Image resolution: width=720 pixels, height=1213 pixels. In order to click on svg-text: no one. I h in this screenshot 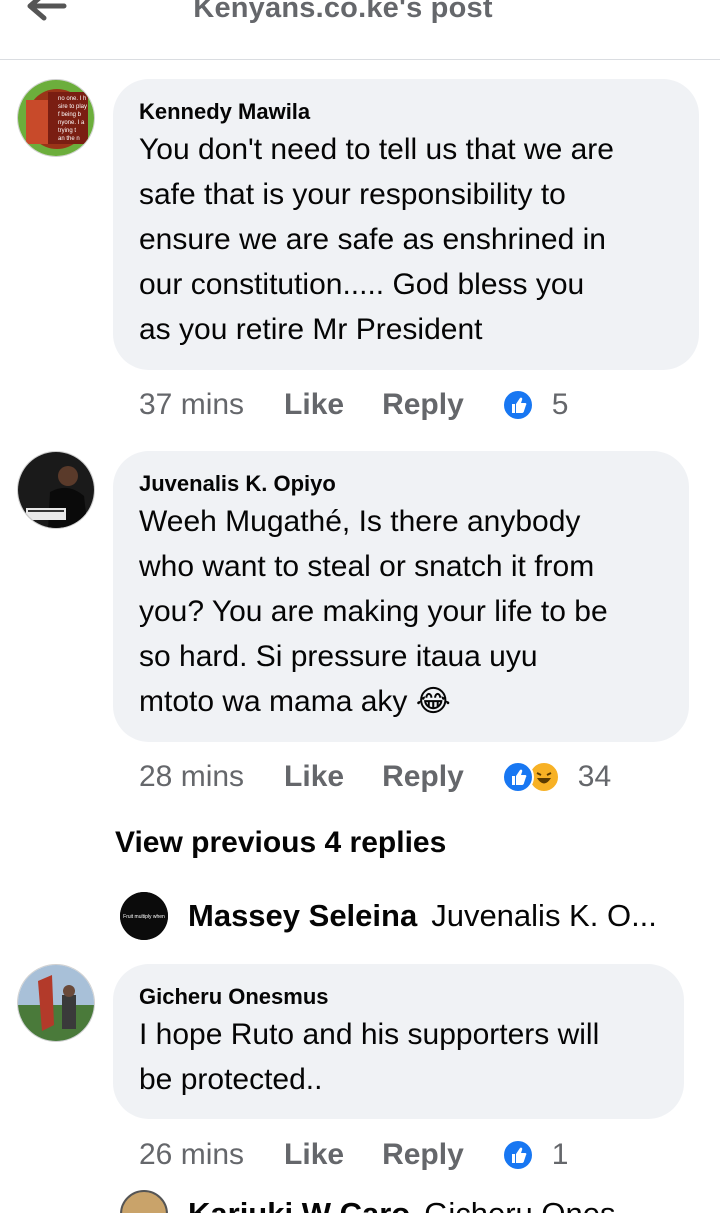, I will do `click(72, 99)`.